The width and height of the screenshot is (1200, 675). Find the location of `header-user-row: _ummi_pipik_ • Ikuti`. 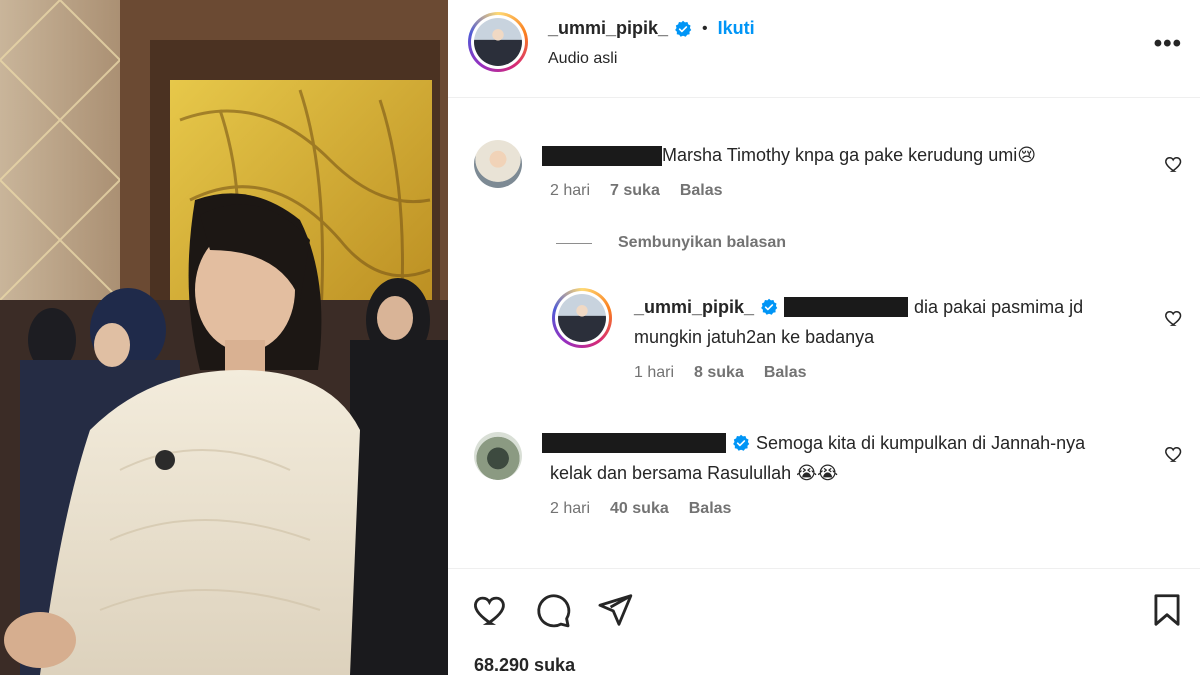

header-user-row: _ummi_pipik_ • Ikuti is located at coordinates (651, 28).